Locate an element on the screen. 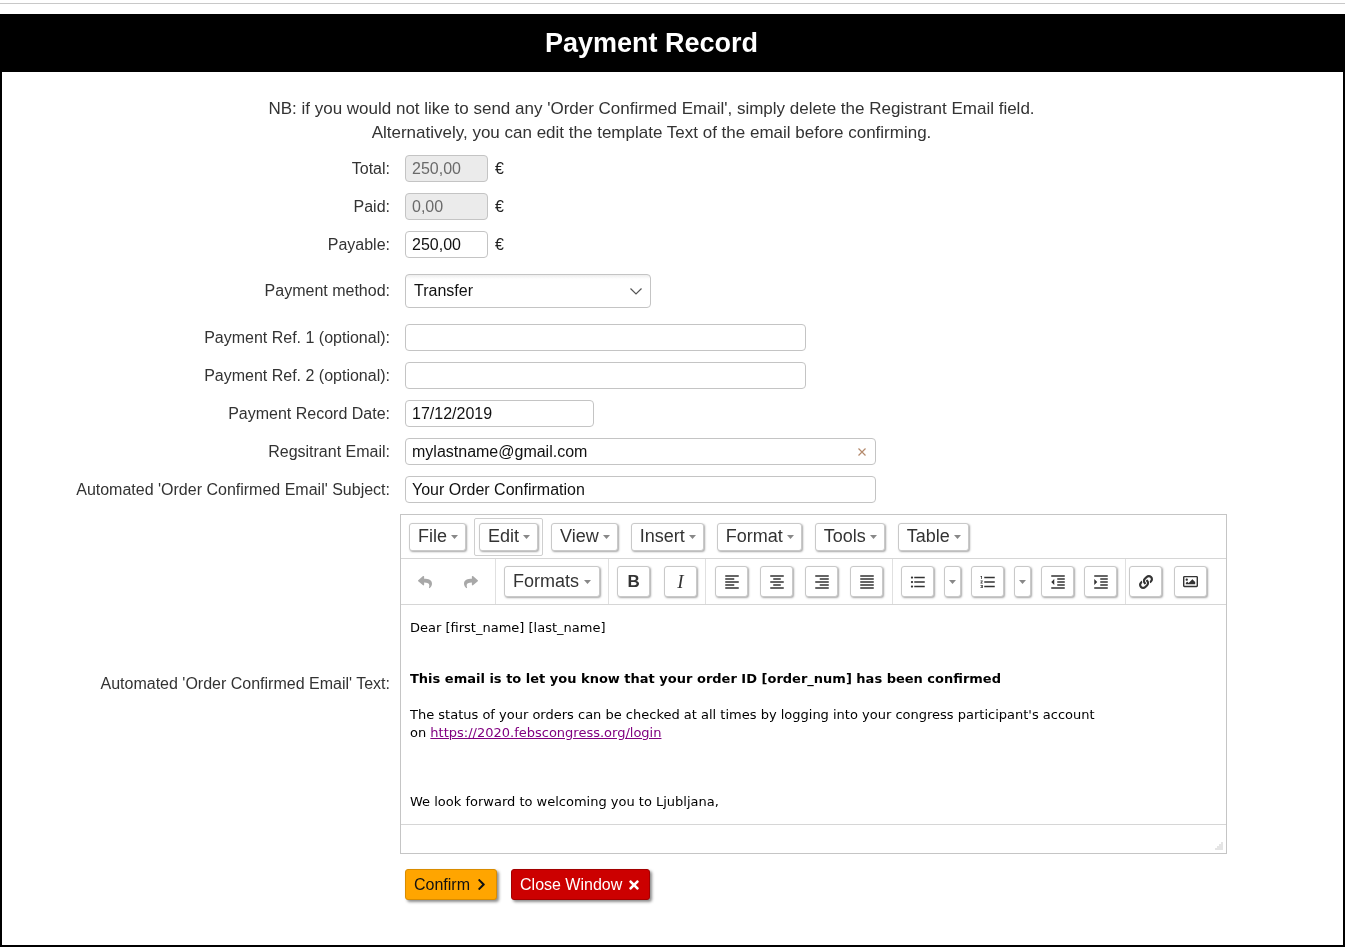 The height and width of the screenshot is (947, 1345). login-link: https://2020.febscongress.org/login is located at coordinates (546, 732).